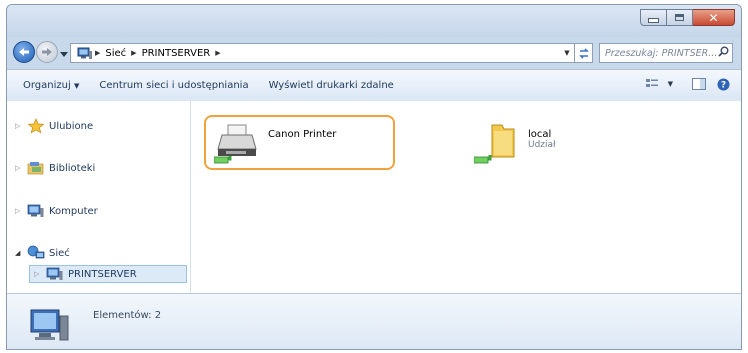 This screenshot has width=748, height=353. I want to click on refresh-icon, so click(583, 53).